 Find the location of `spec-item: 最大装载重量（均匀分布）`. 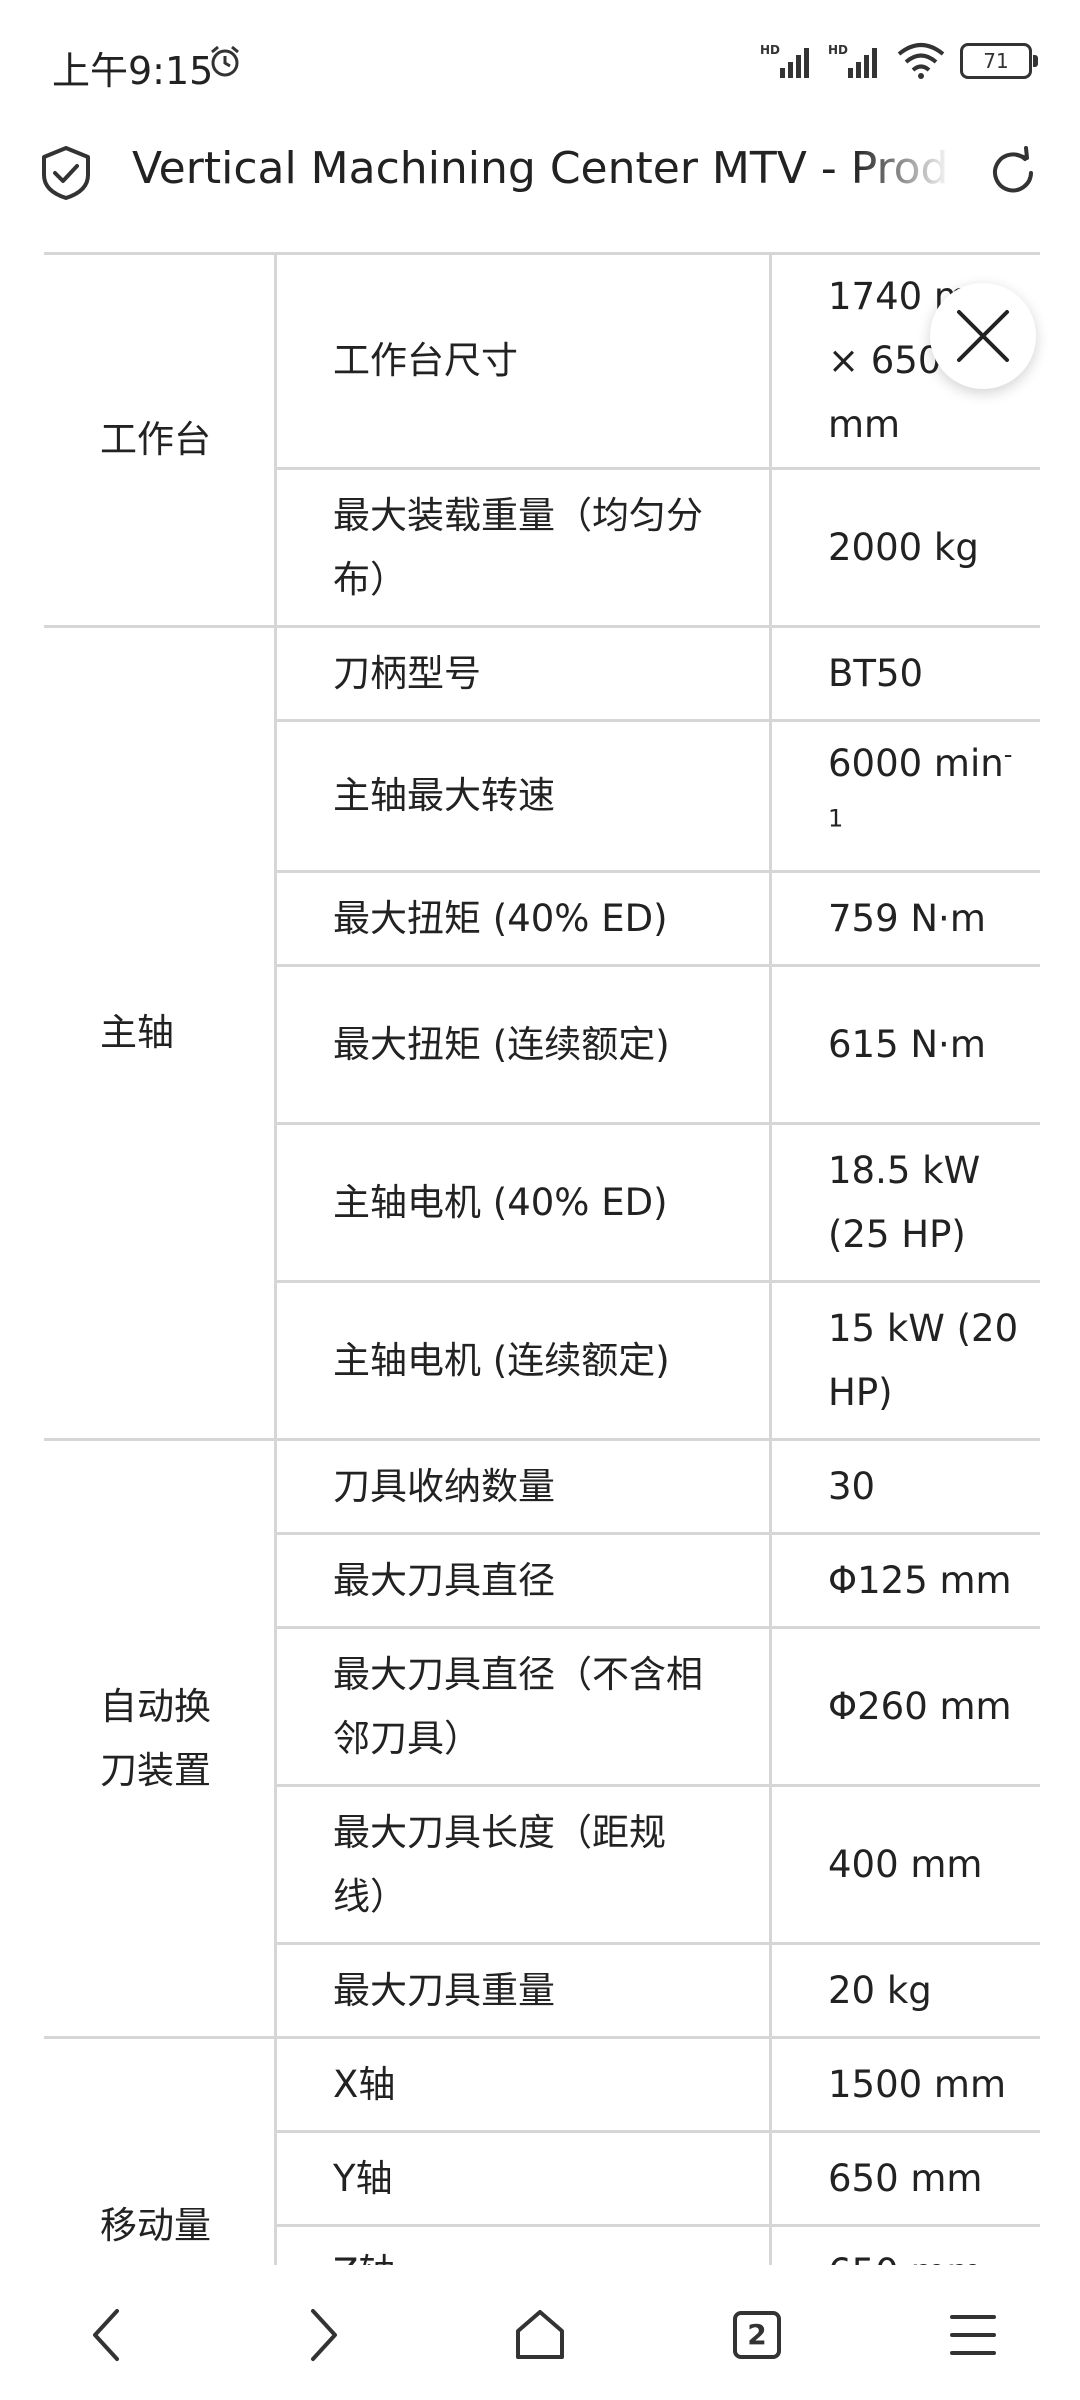

spec-item: 最大装载重量（均匀分布） is located at coordinates (523, 547).